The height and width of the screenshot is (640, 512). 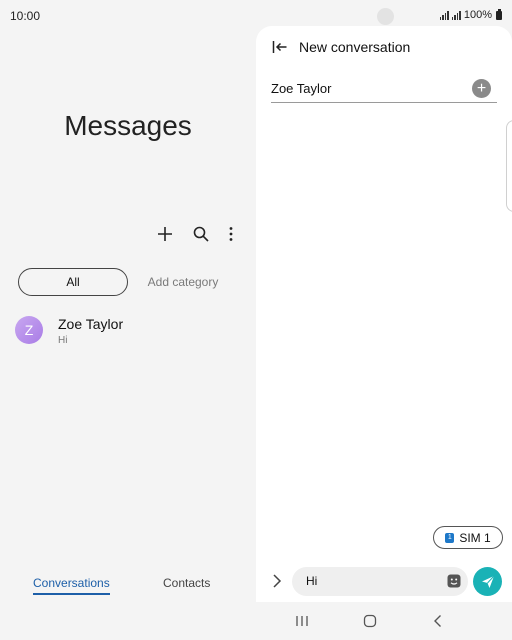 What do you see at coordinates (312, 581) in the screenshot?
I see `message-input-text: Hi` at bounding box center [312, 581].